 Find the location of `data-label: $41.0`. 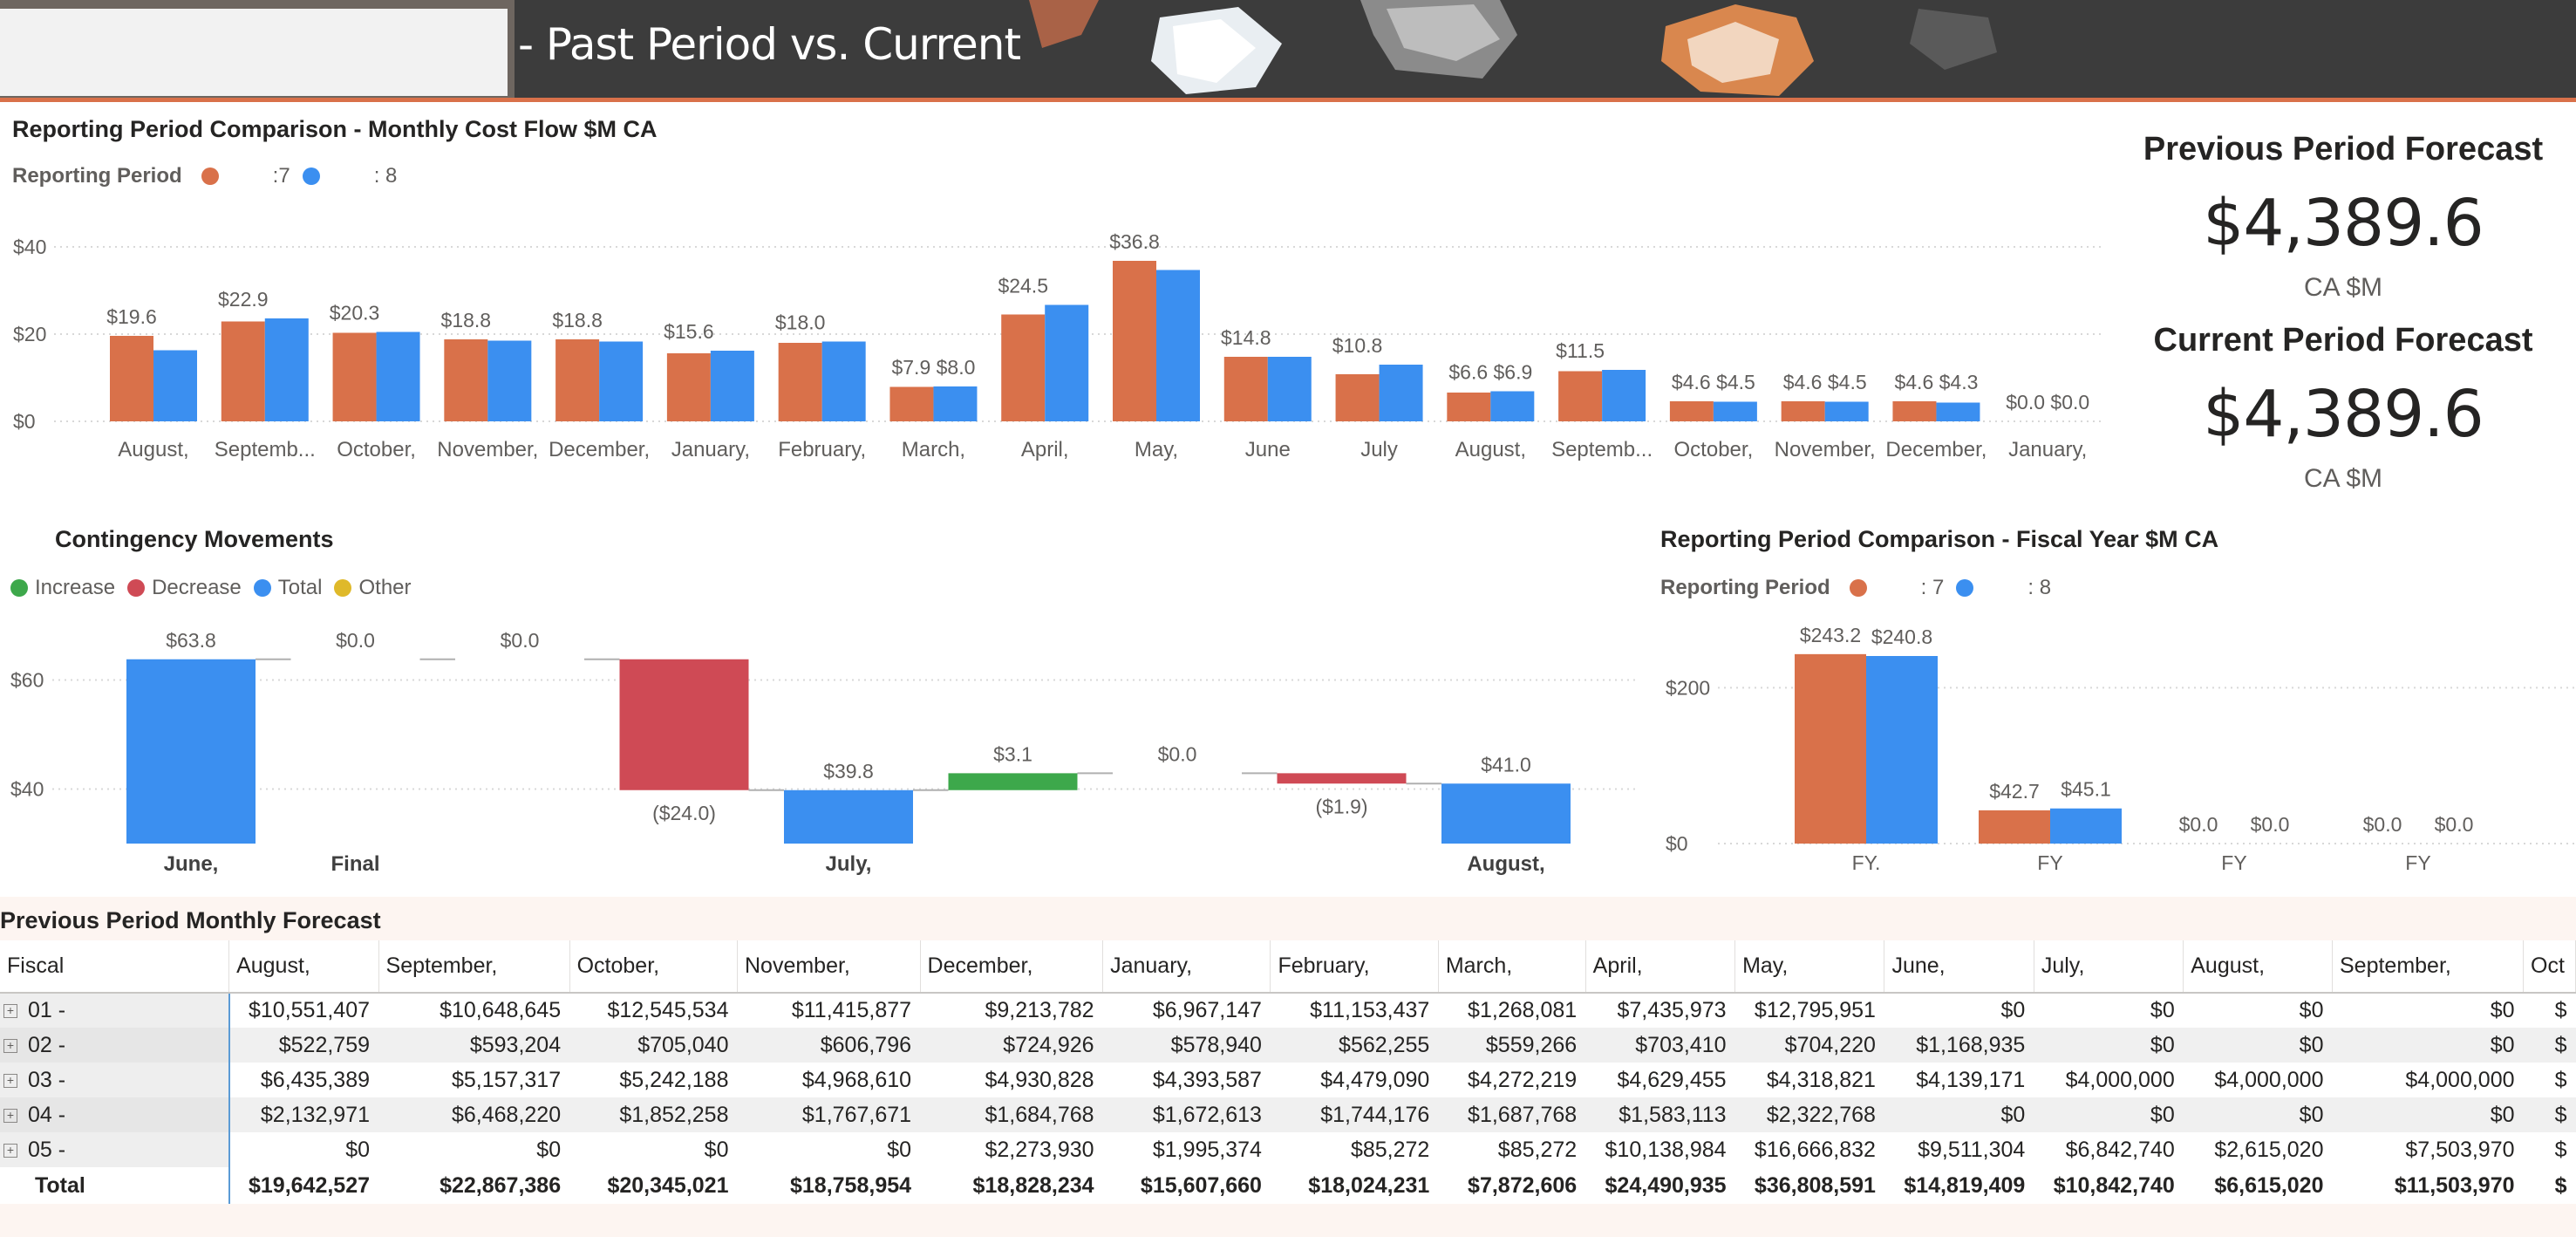

data-label: $41.0 is located at coordinates (1506, 765).